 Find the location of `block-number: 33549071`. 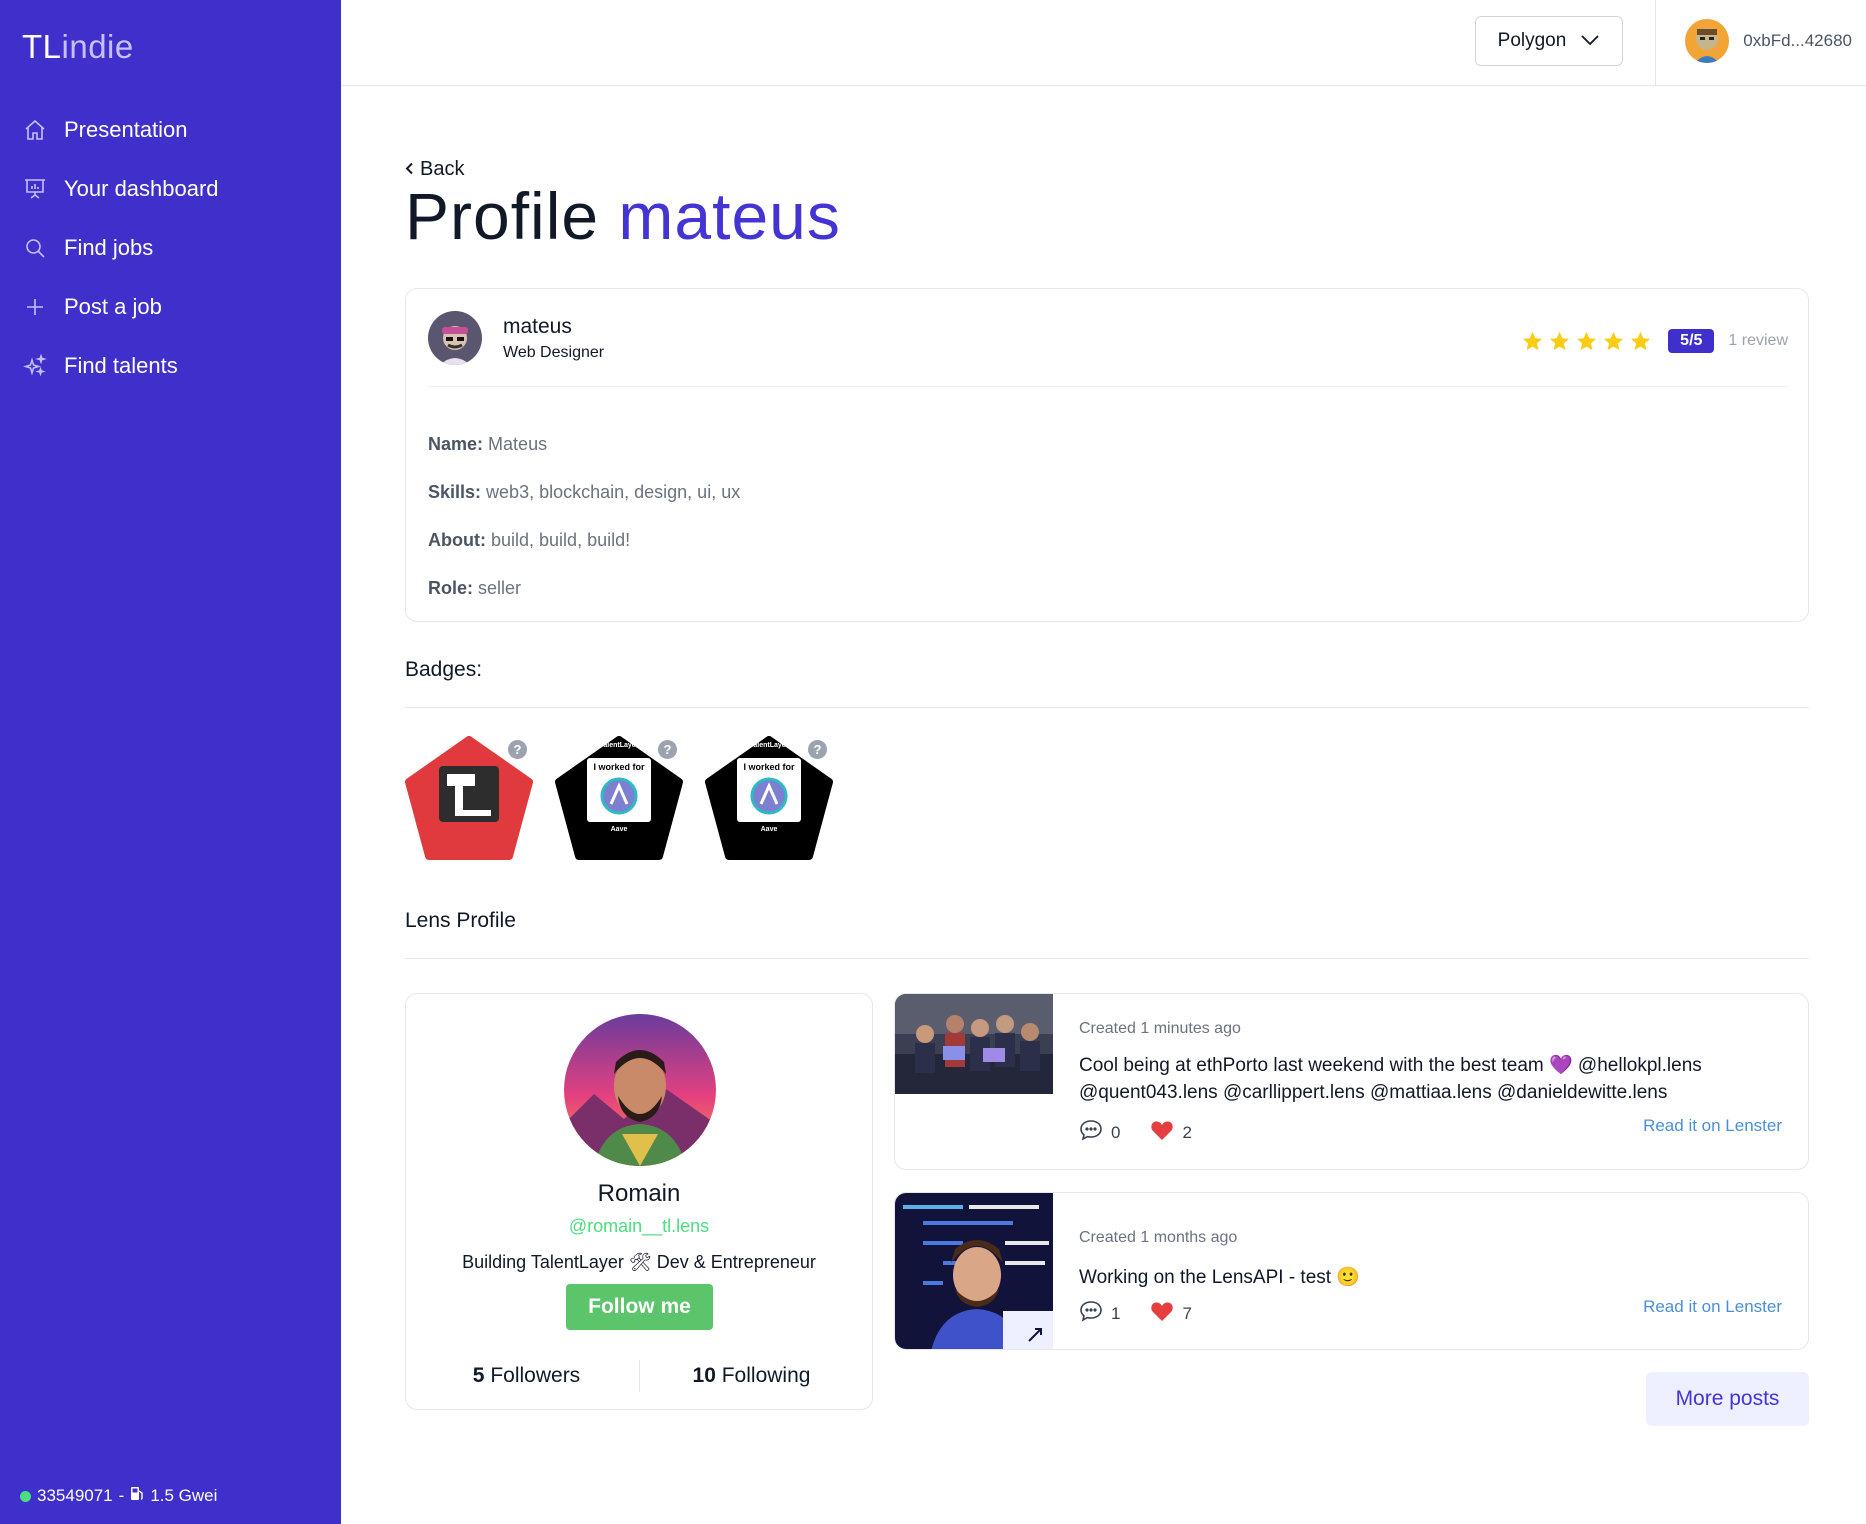

block-number: 33549071 is located at coordinates (75, 1495).